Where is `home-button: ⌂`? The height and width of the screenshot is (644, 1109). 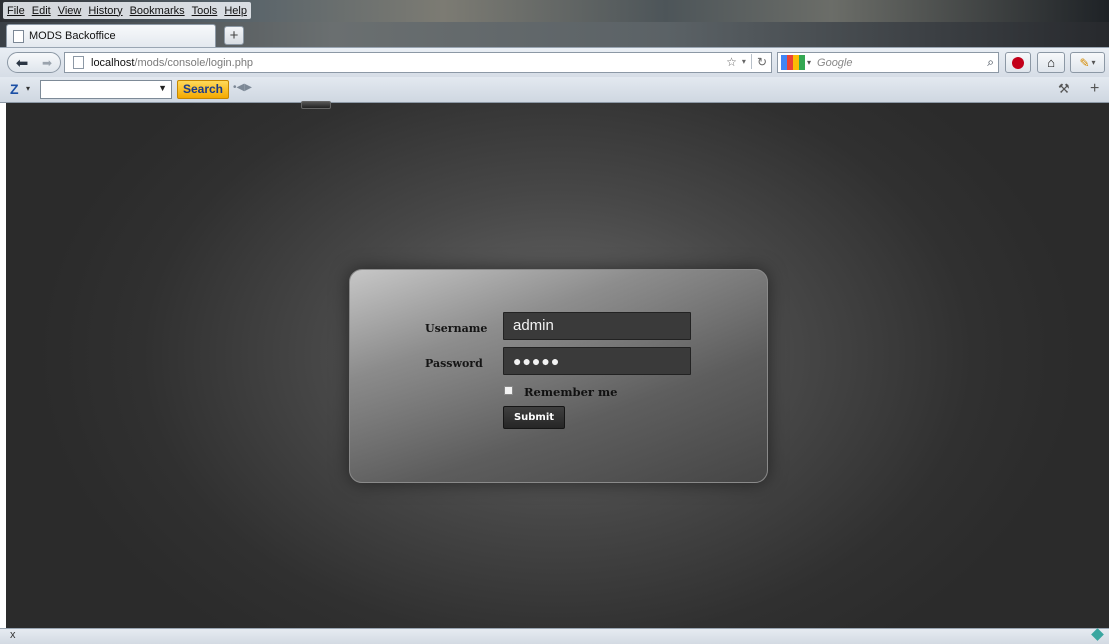
home-button: ⌂ is located at coordinates (1051, 62).